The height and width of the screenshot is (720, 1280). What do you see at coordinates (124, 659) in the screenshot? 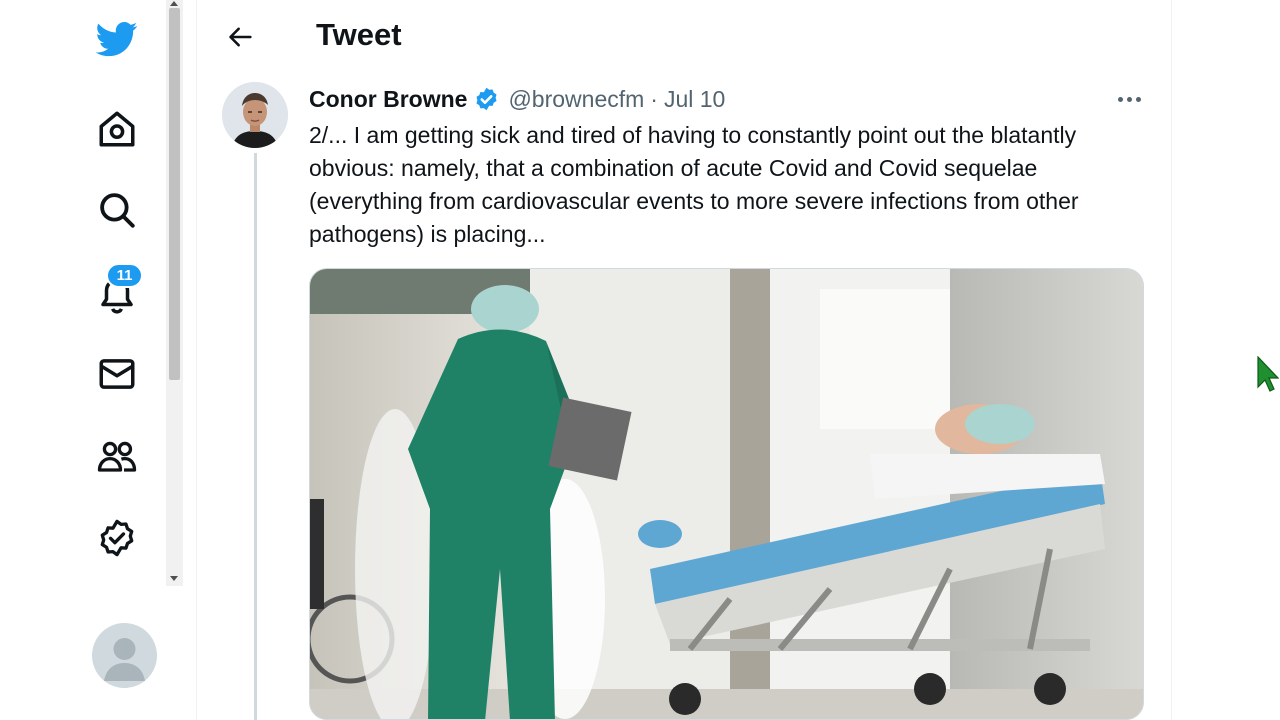
I see `default-avatar-icon` at bounding box center [124, 659].